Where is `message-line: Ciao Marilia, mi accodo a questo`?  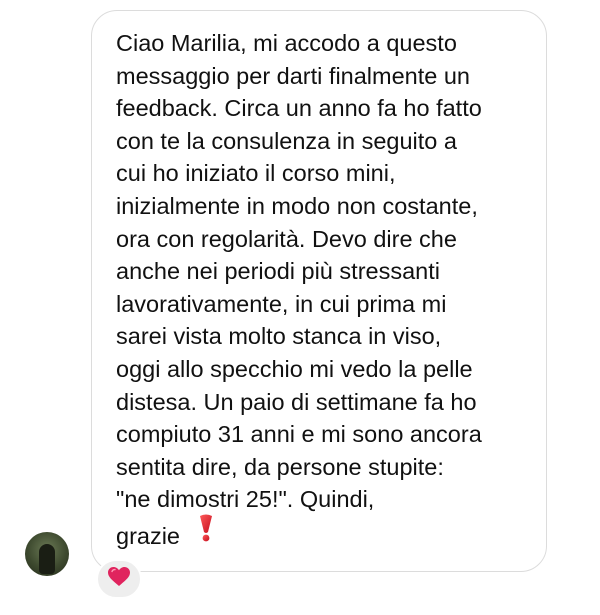 message-line: Ciao Marilia, mi accodo a questo is located at coordinates (286, 43).